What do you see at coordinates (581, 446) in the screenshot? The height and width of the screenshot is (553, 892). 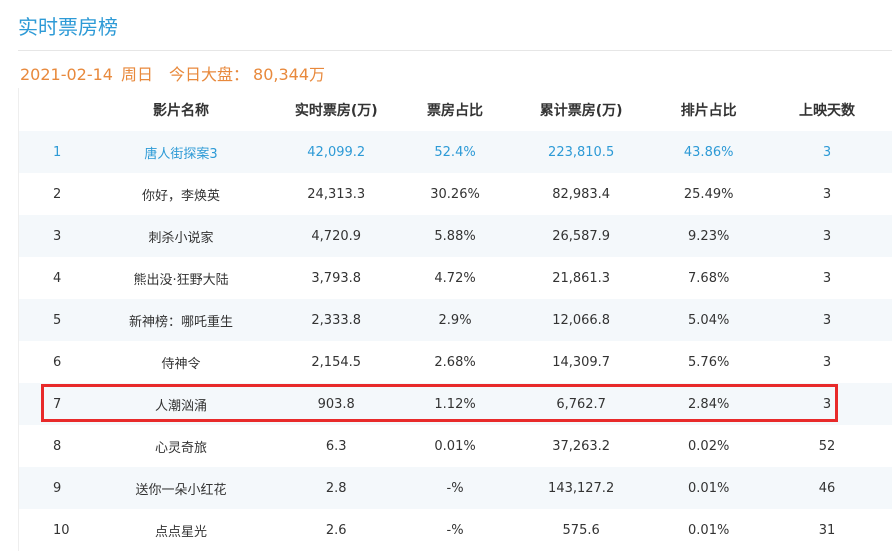 I see `cell-cumulative-box-office: 37,263.2` at bounding box center [581, 446].